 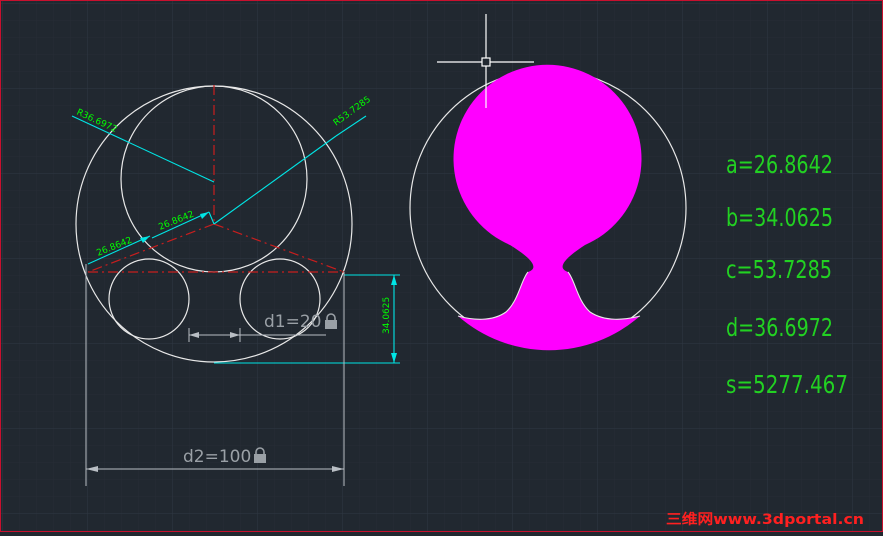 What do you see at coordinates (779, 217) in the screenshot?
I see `result-b: b=34.0625` at bounding box center [779, 217].